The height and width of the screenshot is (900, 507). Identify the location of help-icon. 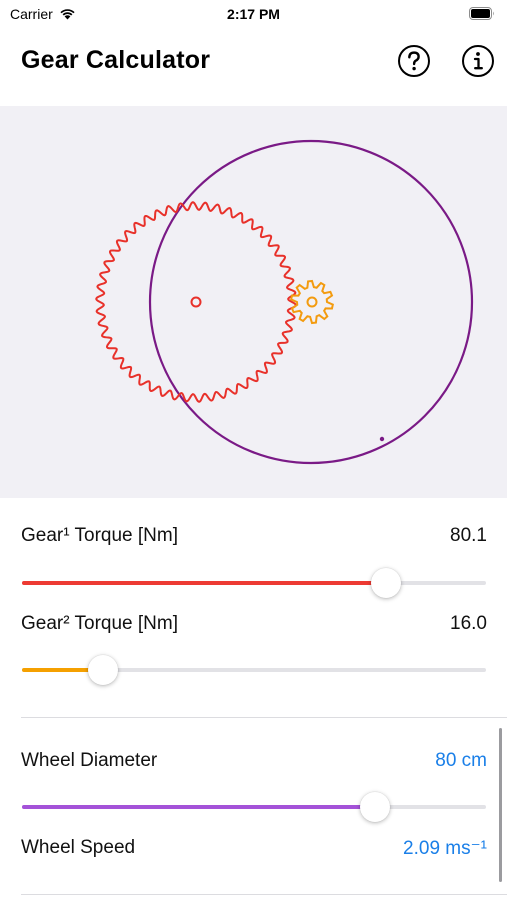
(414, 61).